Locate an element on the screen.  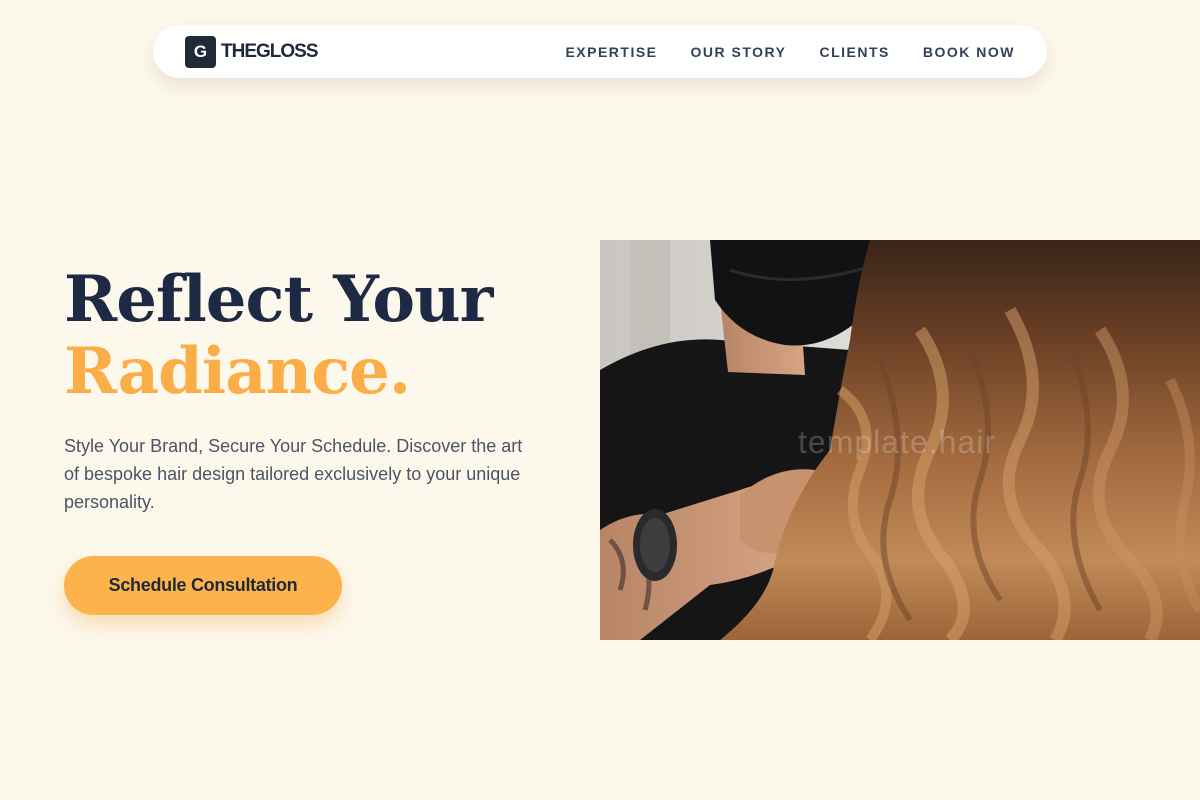
logo-text: THEGLOSS is located at coordinates (270, 51).